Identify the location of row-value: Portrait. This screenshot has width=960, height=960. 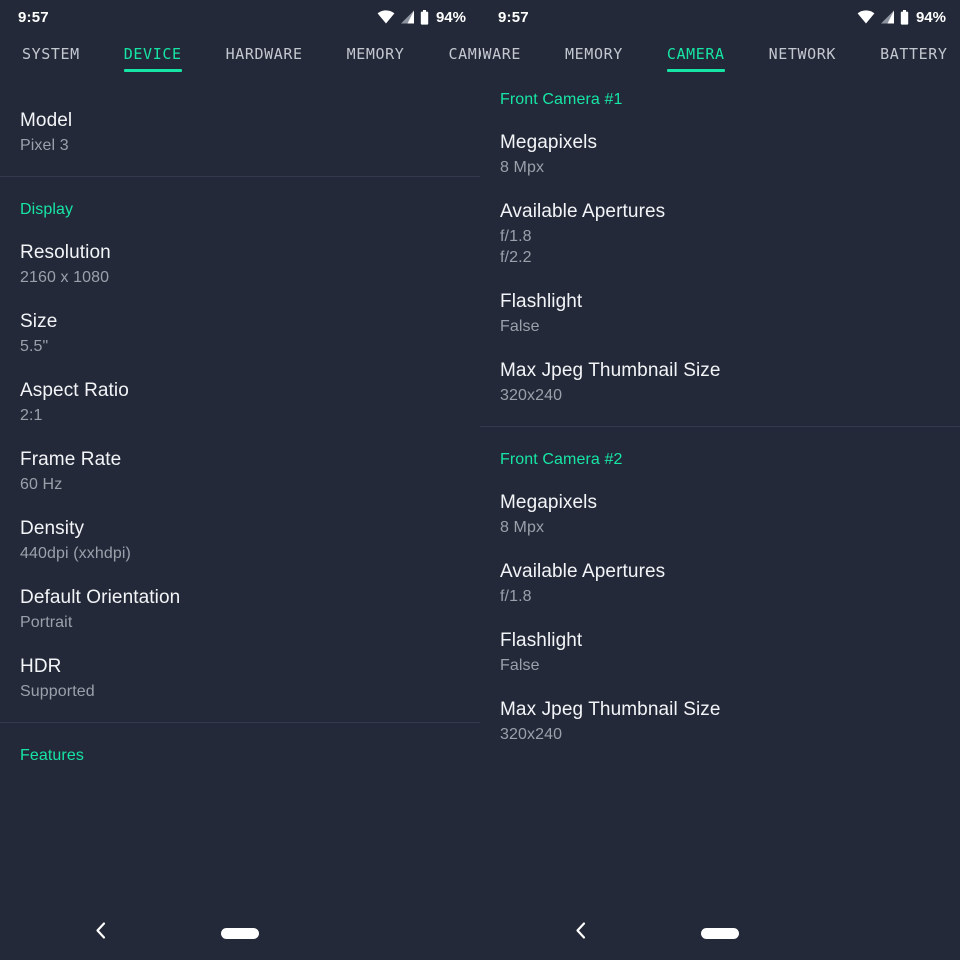
(46, 622).